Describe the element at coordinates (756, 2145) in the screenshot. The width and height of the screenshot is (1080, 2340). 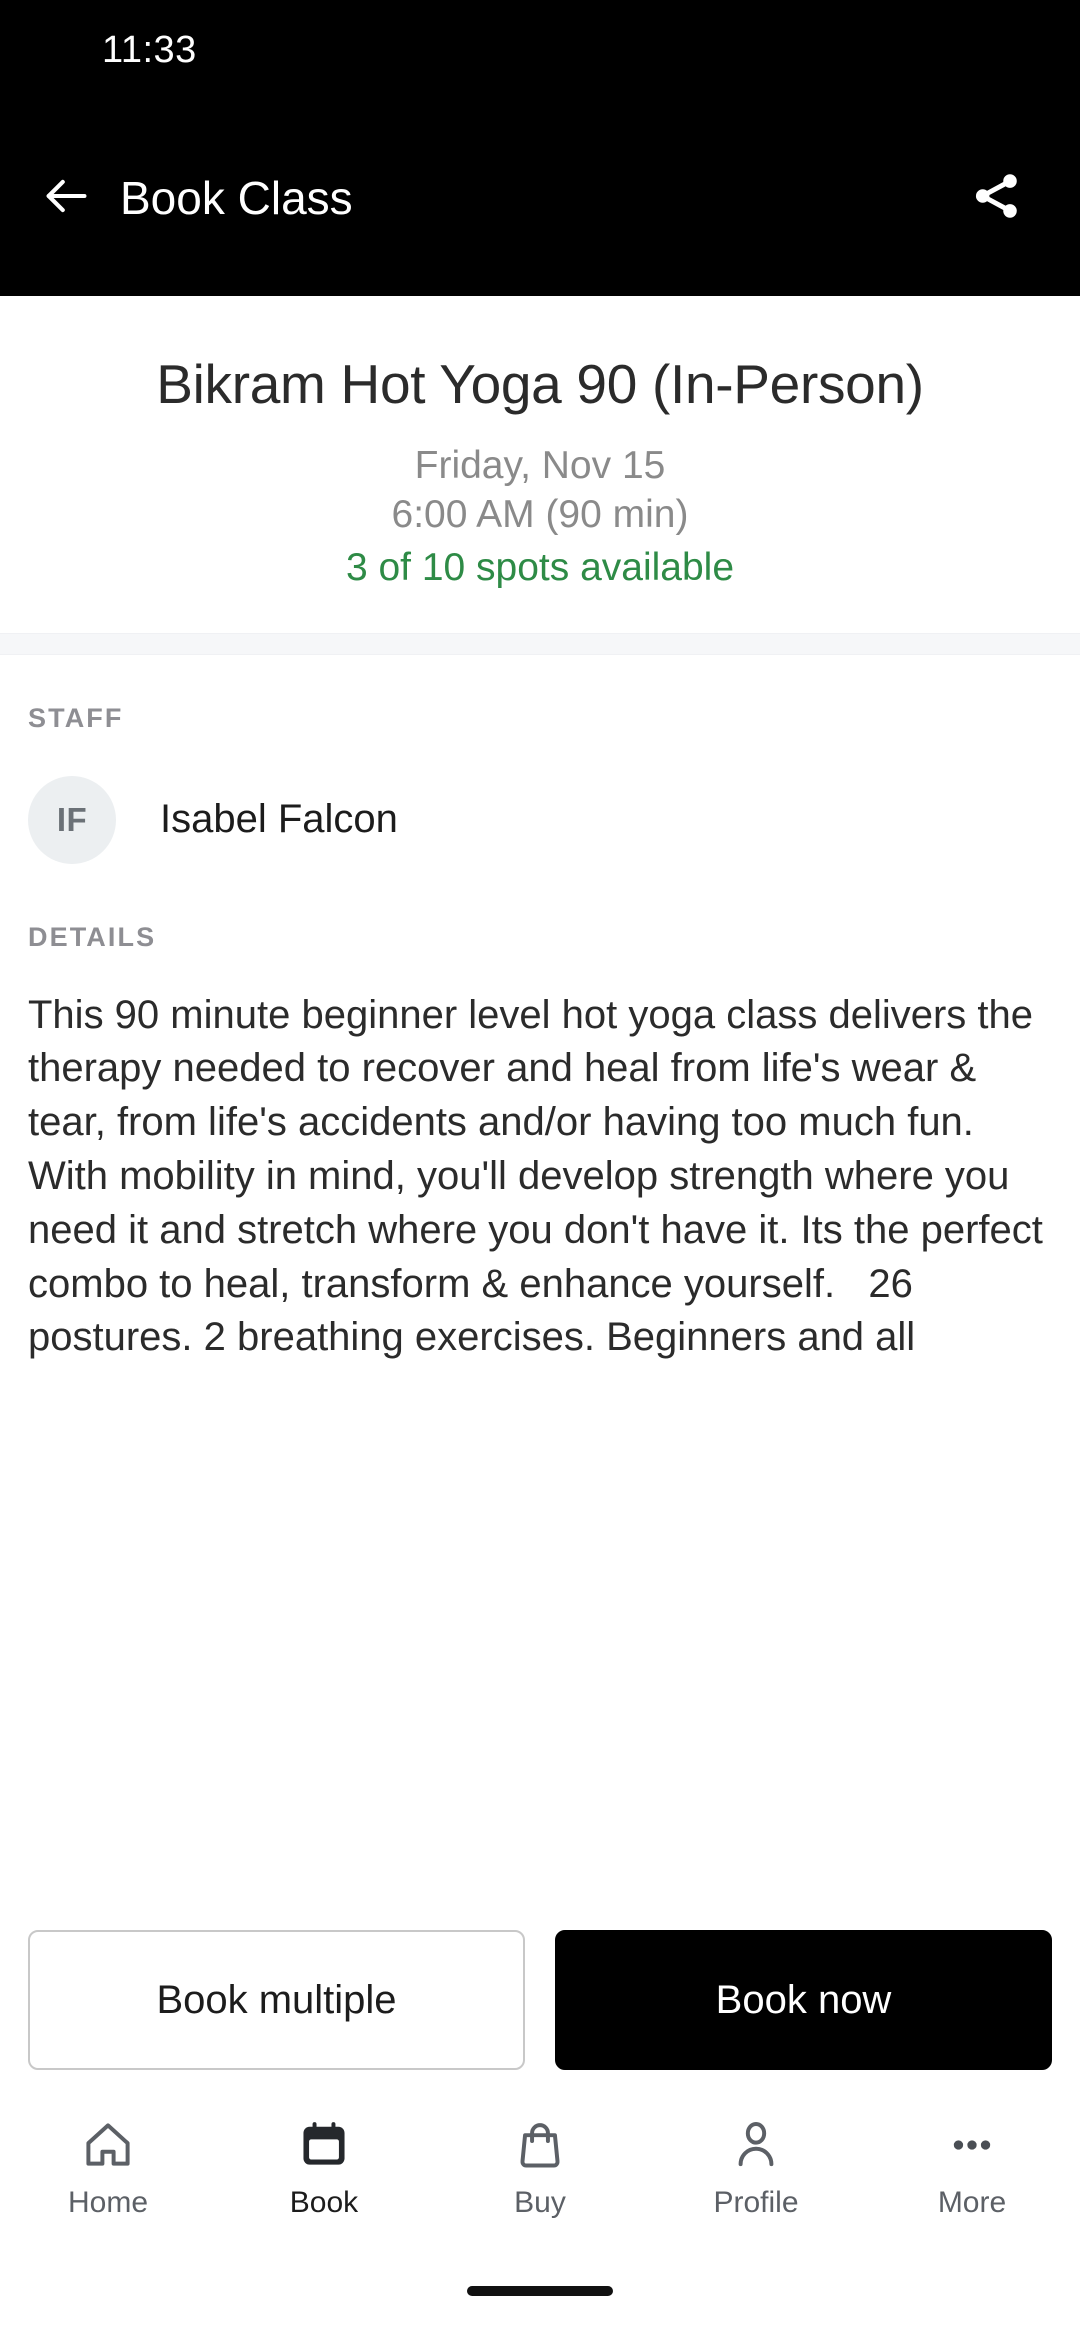
I see `person-icon` at that location.